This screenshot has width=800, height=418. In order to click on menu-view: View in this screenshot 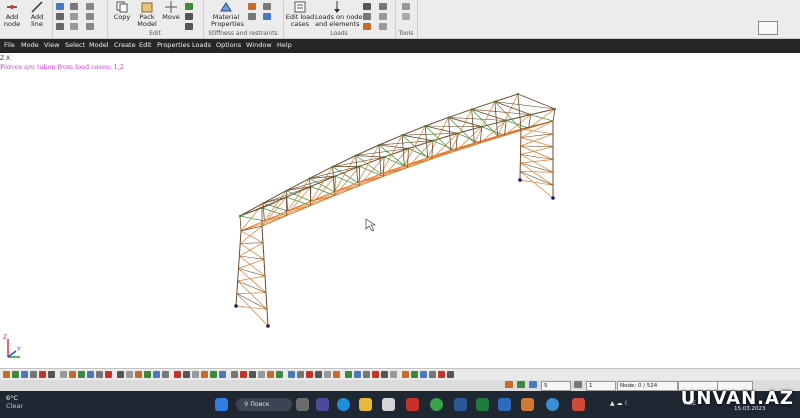, I will do `click(51, 45)`.